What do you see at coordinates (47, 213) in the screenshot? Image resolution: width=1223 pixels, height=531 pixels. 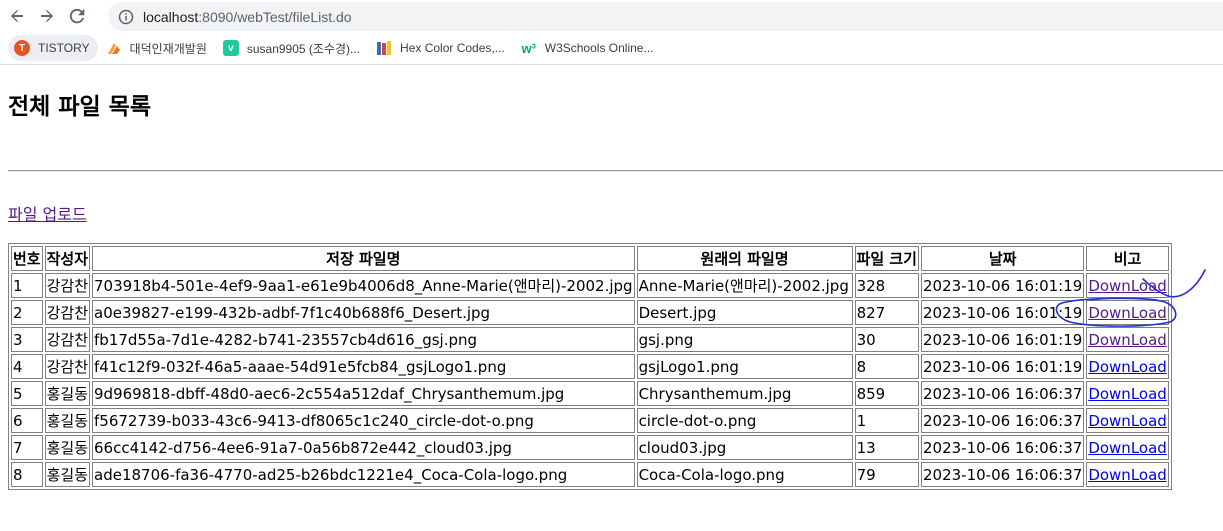 I see `file-upload-link: 파일 업로드` at bounding box center [47, 213].